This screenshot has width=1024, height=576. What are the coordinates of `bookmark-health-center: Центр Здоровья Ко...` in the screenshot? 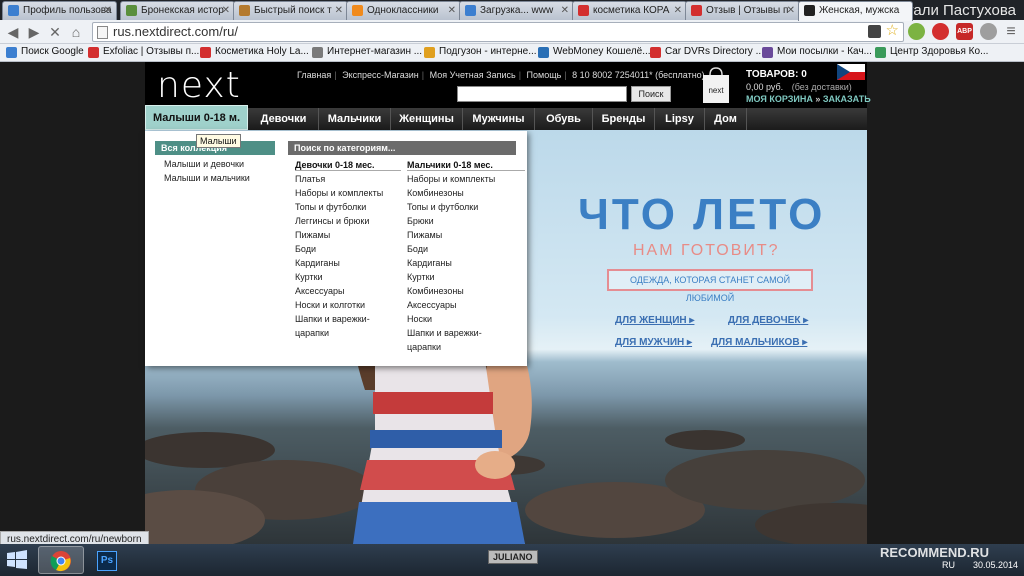 It's located at (931, 52).